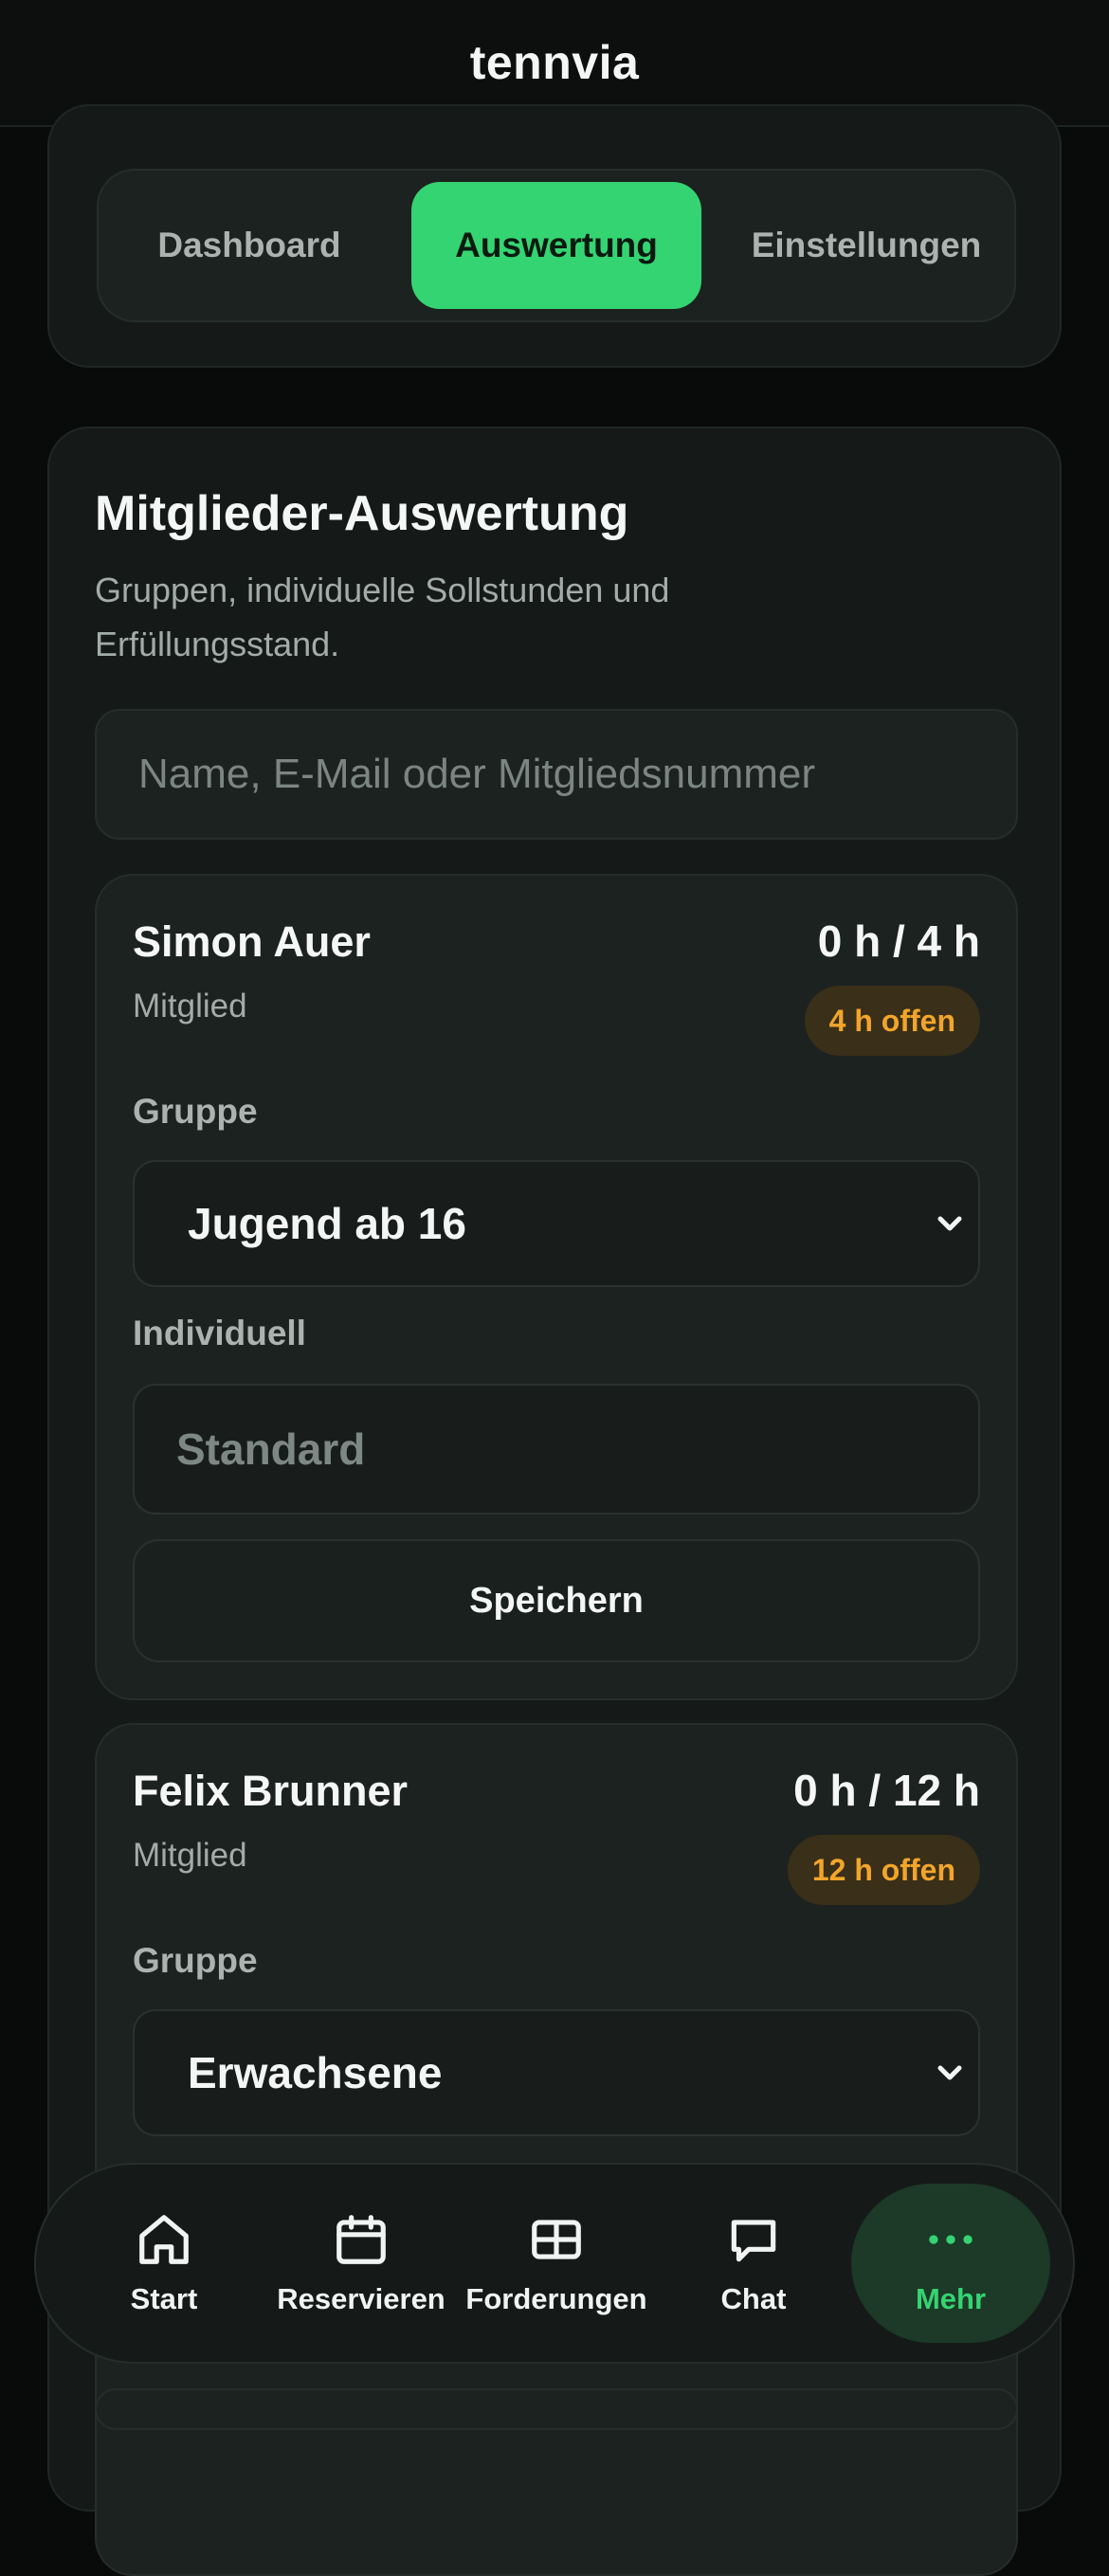 Image resolution: width=1109 pixels, height=2576 pixels. What do you see at coordinates (250, 246) in the screenshot?
I see `tab-dashboard: Dashboard` at bounding box center [250, 246].